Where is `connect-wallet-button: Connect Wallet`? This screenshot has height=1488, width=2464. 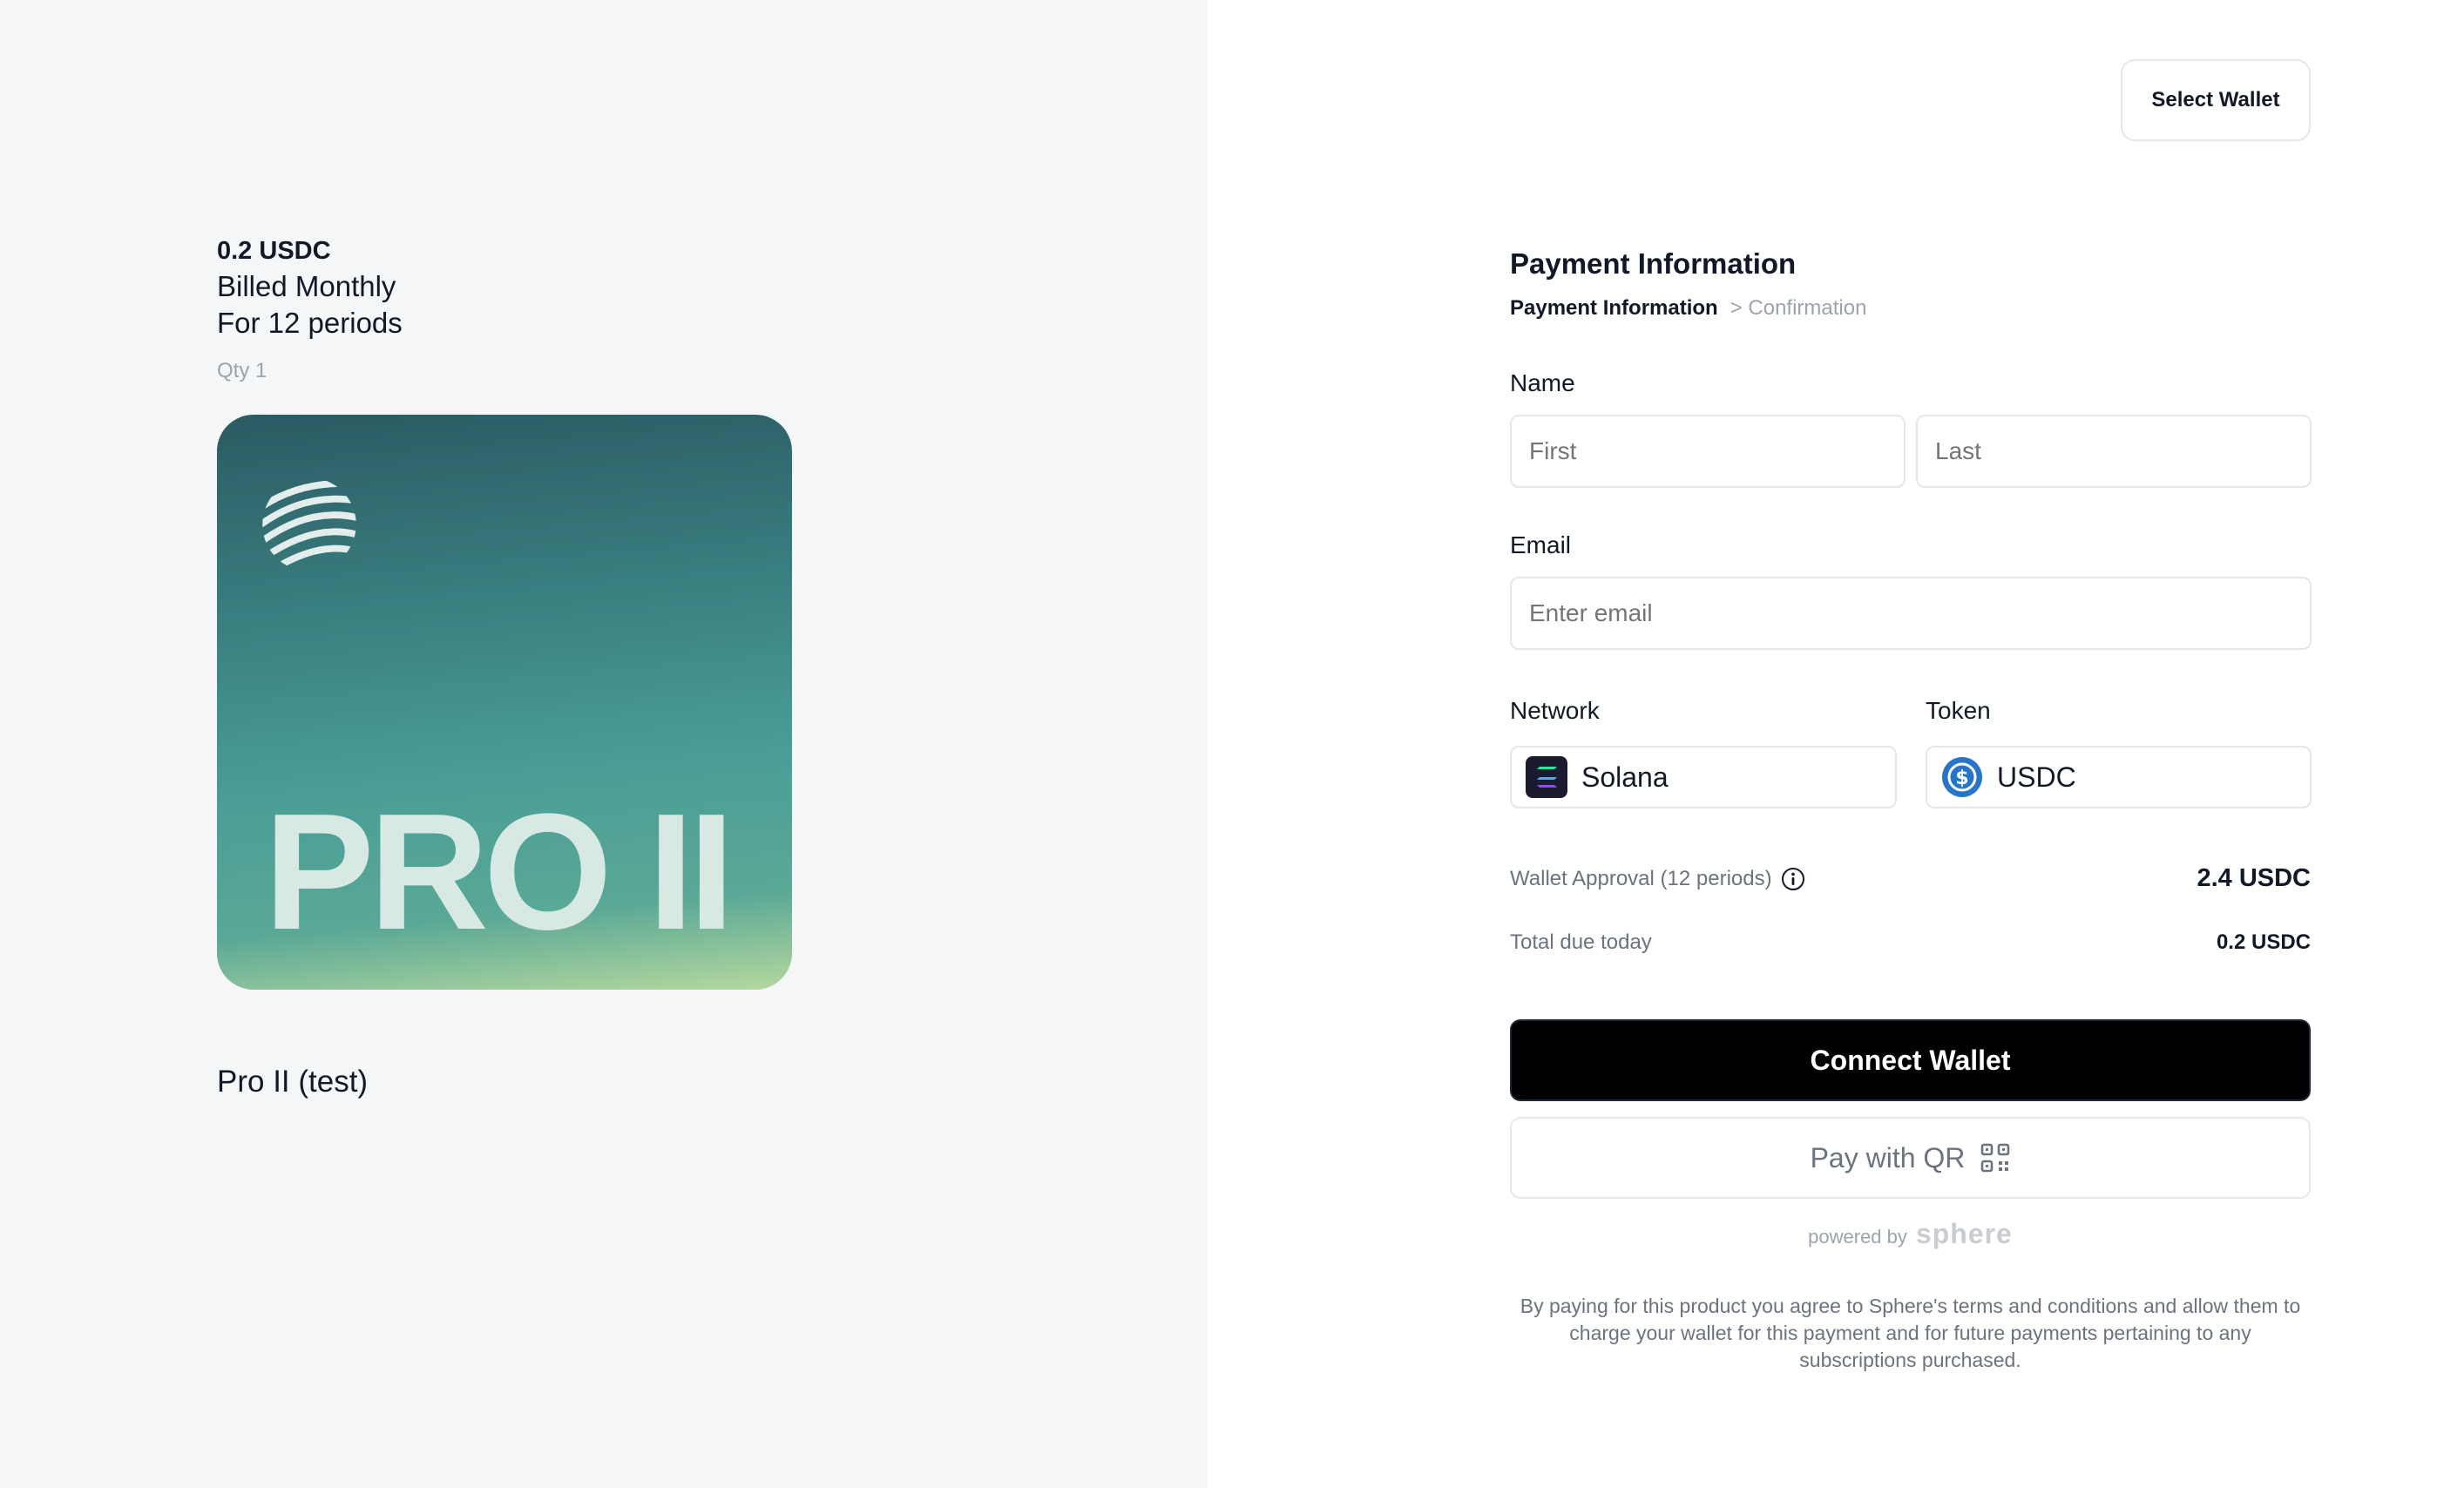 connect-wallet-button: Connect Wallet is located at coordinates (1910, 1060).